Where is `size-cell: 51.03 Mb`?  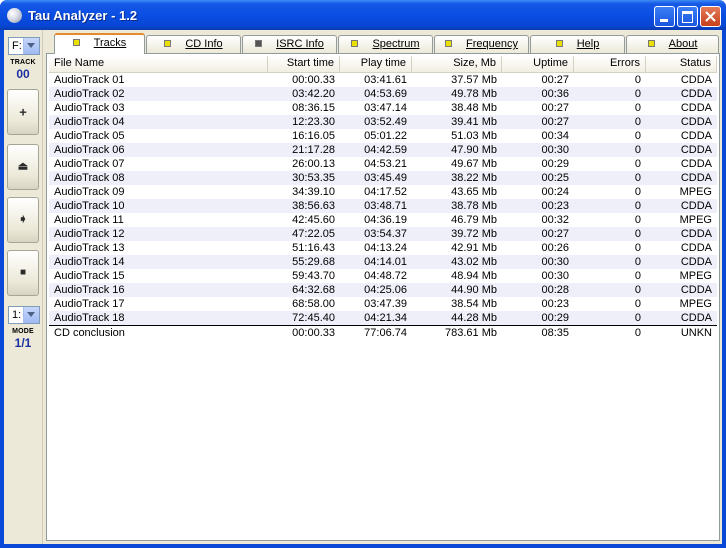
size-cell: 51.03 Mb is located at coordinates (474, 136).